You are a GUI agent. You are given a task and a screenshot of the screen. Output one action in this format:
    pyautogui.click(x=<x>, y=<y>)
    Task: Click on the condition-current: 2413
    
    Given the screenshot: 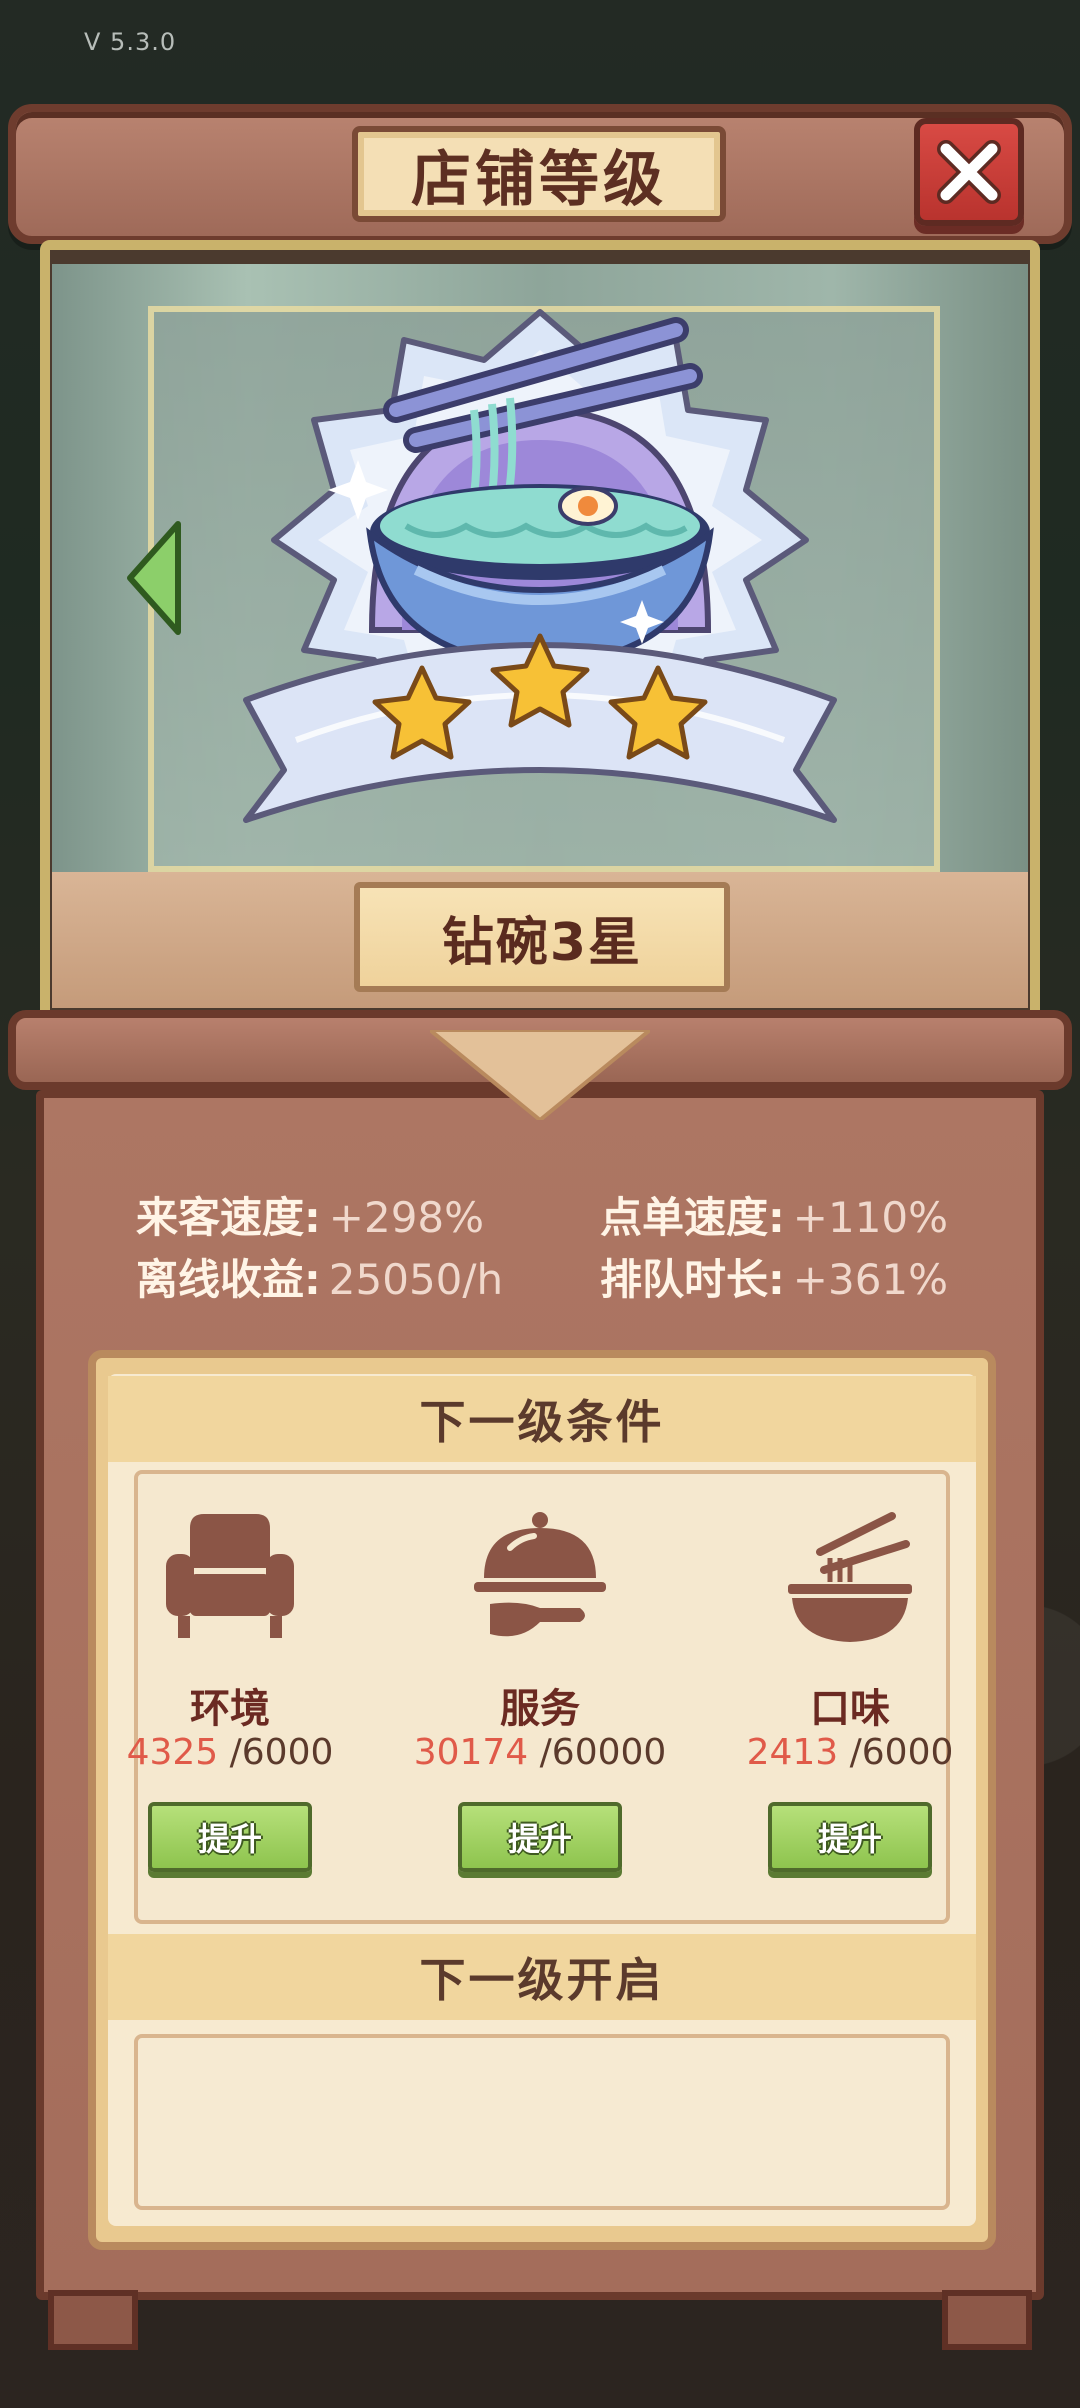 What is the action you would take?
    pyautogui.click(x=792, y=1752)
    